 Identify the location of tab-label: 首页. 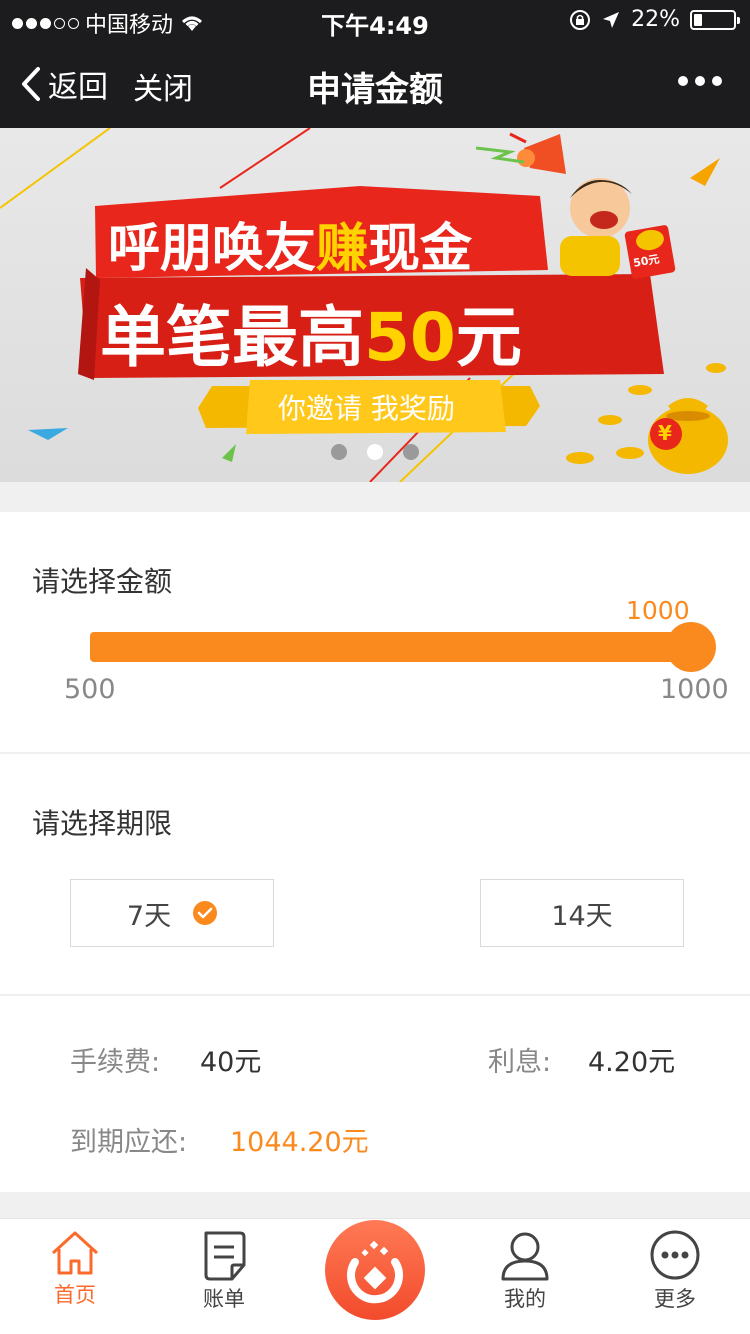
(75, 1295).